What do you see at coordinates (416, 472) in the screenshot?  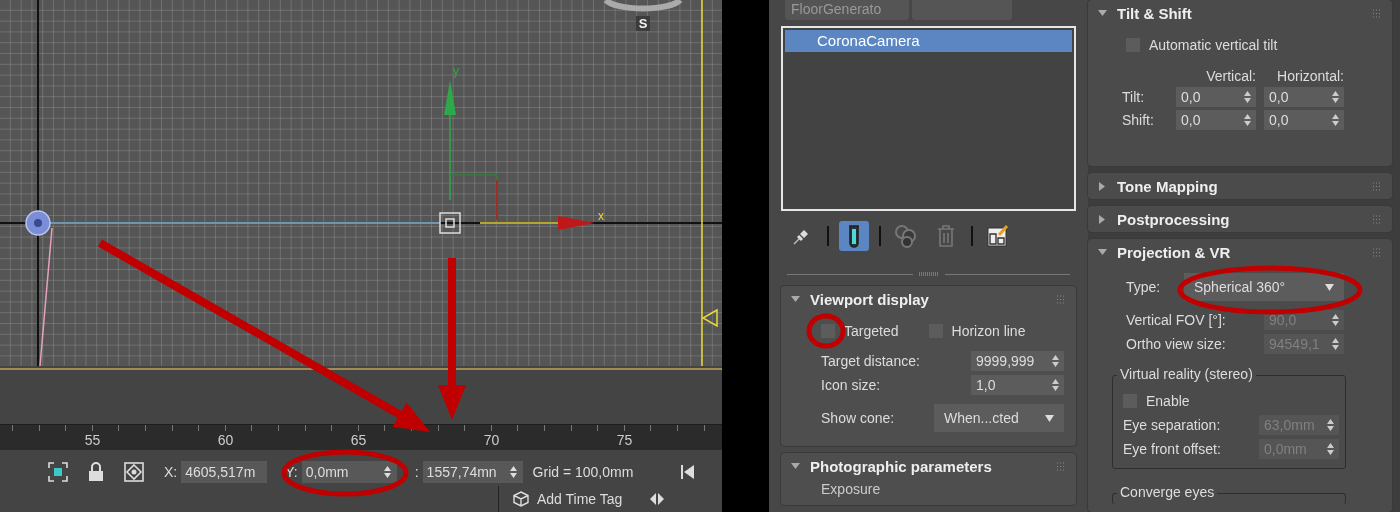 I see `coordinate-label: :` at bounding box center [416, 472].